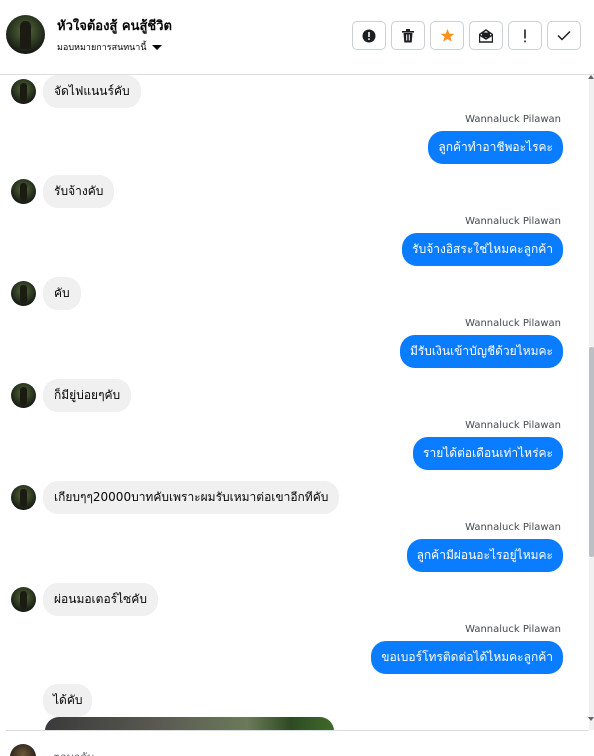  Describe the element at coordinates (62, 293) in the screenshot. I see `incoming-bubble: คับ` at that location.